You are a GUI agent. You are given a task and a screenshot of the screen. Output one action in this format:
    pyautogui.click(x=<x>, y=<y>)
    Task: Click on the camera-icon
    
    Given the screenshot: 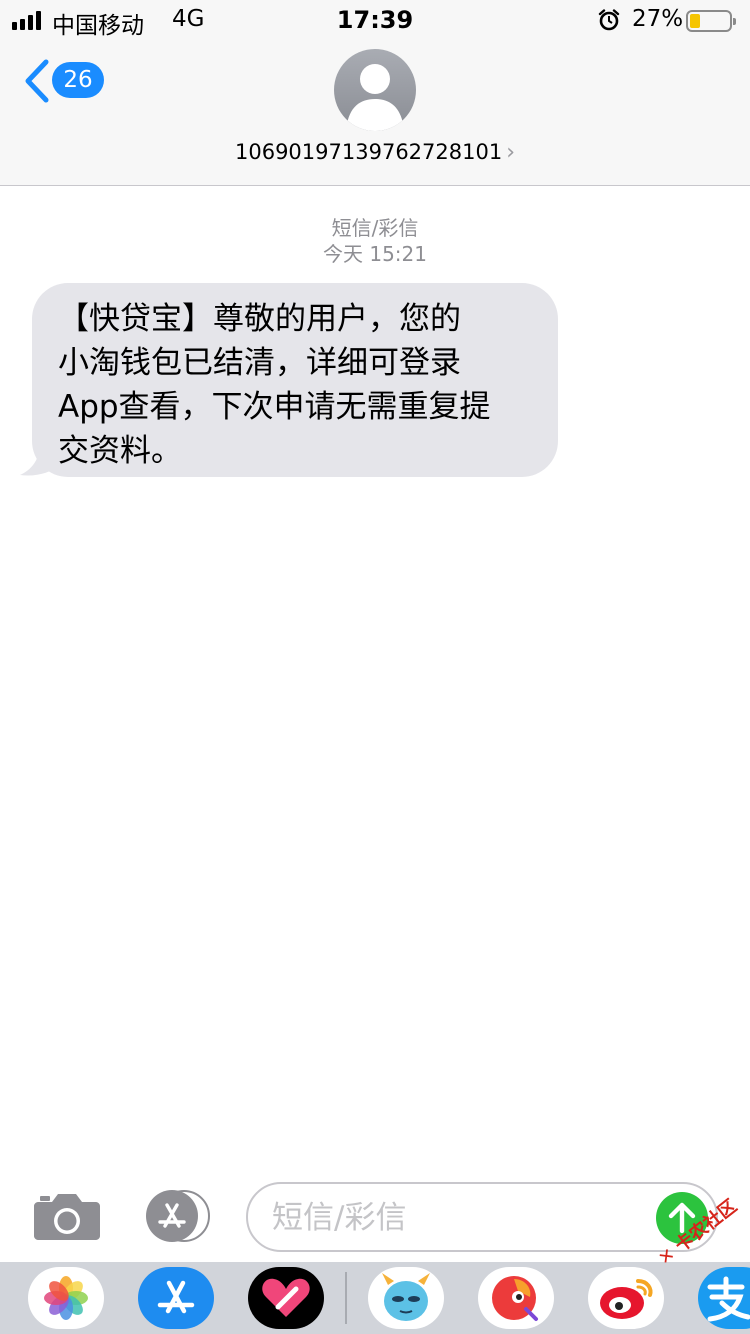 What is the action you would take?
    pyautogui.click(x=67, y=1216)
    